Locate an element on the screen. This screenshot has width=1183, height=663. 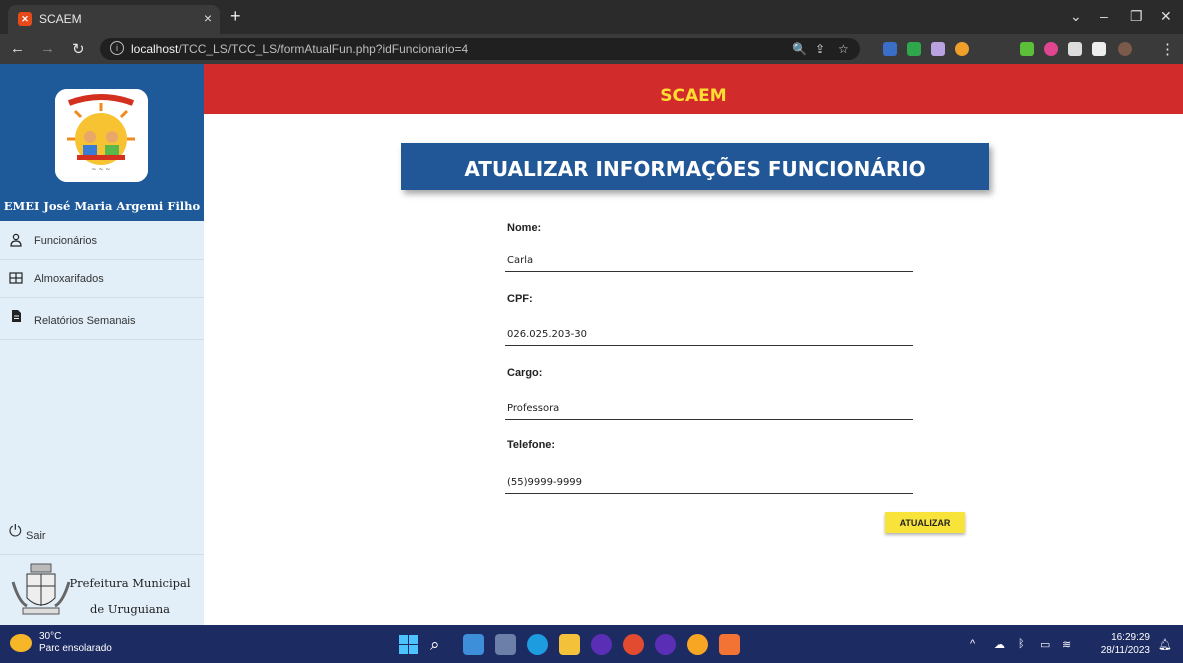
windows-start-icon is located at coordinates (408, 644).